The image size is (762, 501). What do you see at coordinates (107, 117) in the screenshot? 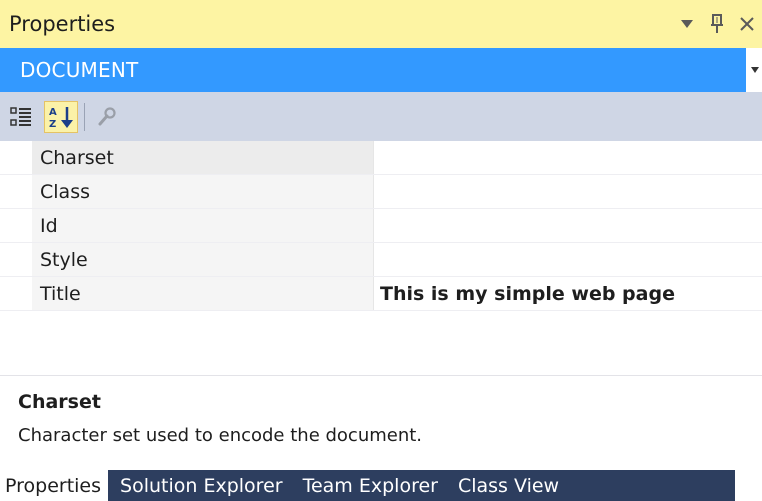
I see `wrench-icon` at bounding box center [107, 117].